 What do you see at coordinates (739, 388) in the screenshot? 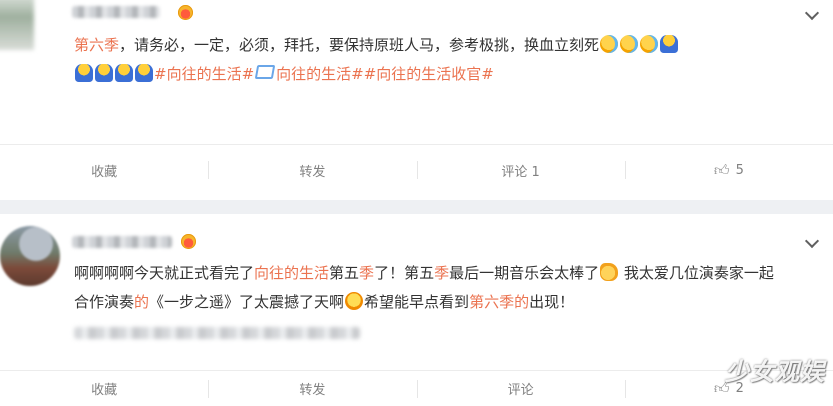
I see `like-count: 2` at bounding box center [739, 388].